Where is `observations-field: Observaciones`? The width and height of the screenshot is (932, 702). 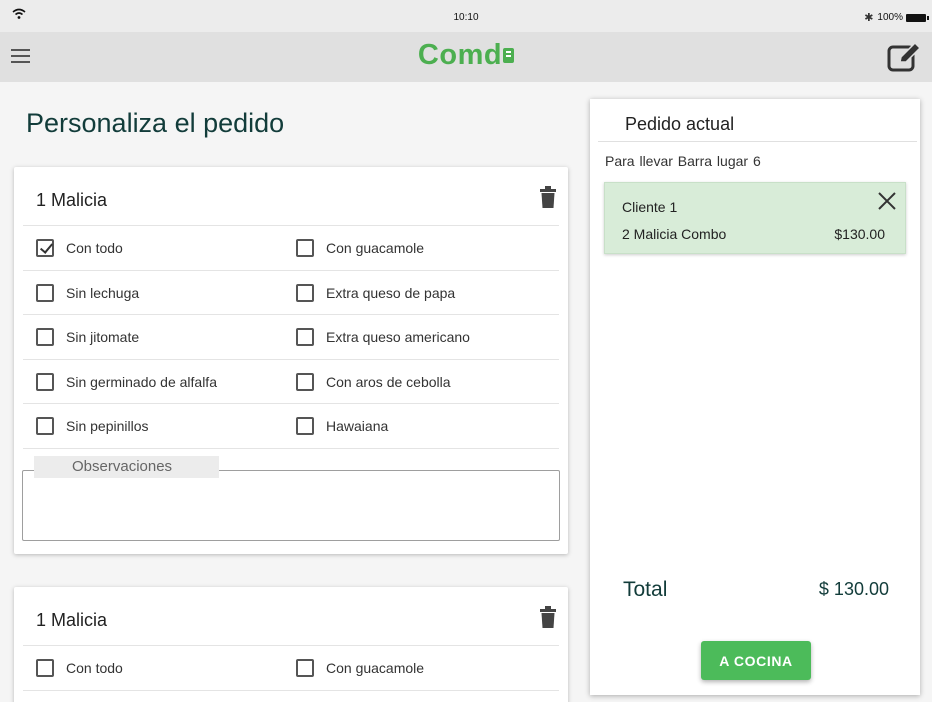
observations-field: Observaciones is located at coordinates (291, 498).